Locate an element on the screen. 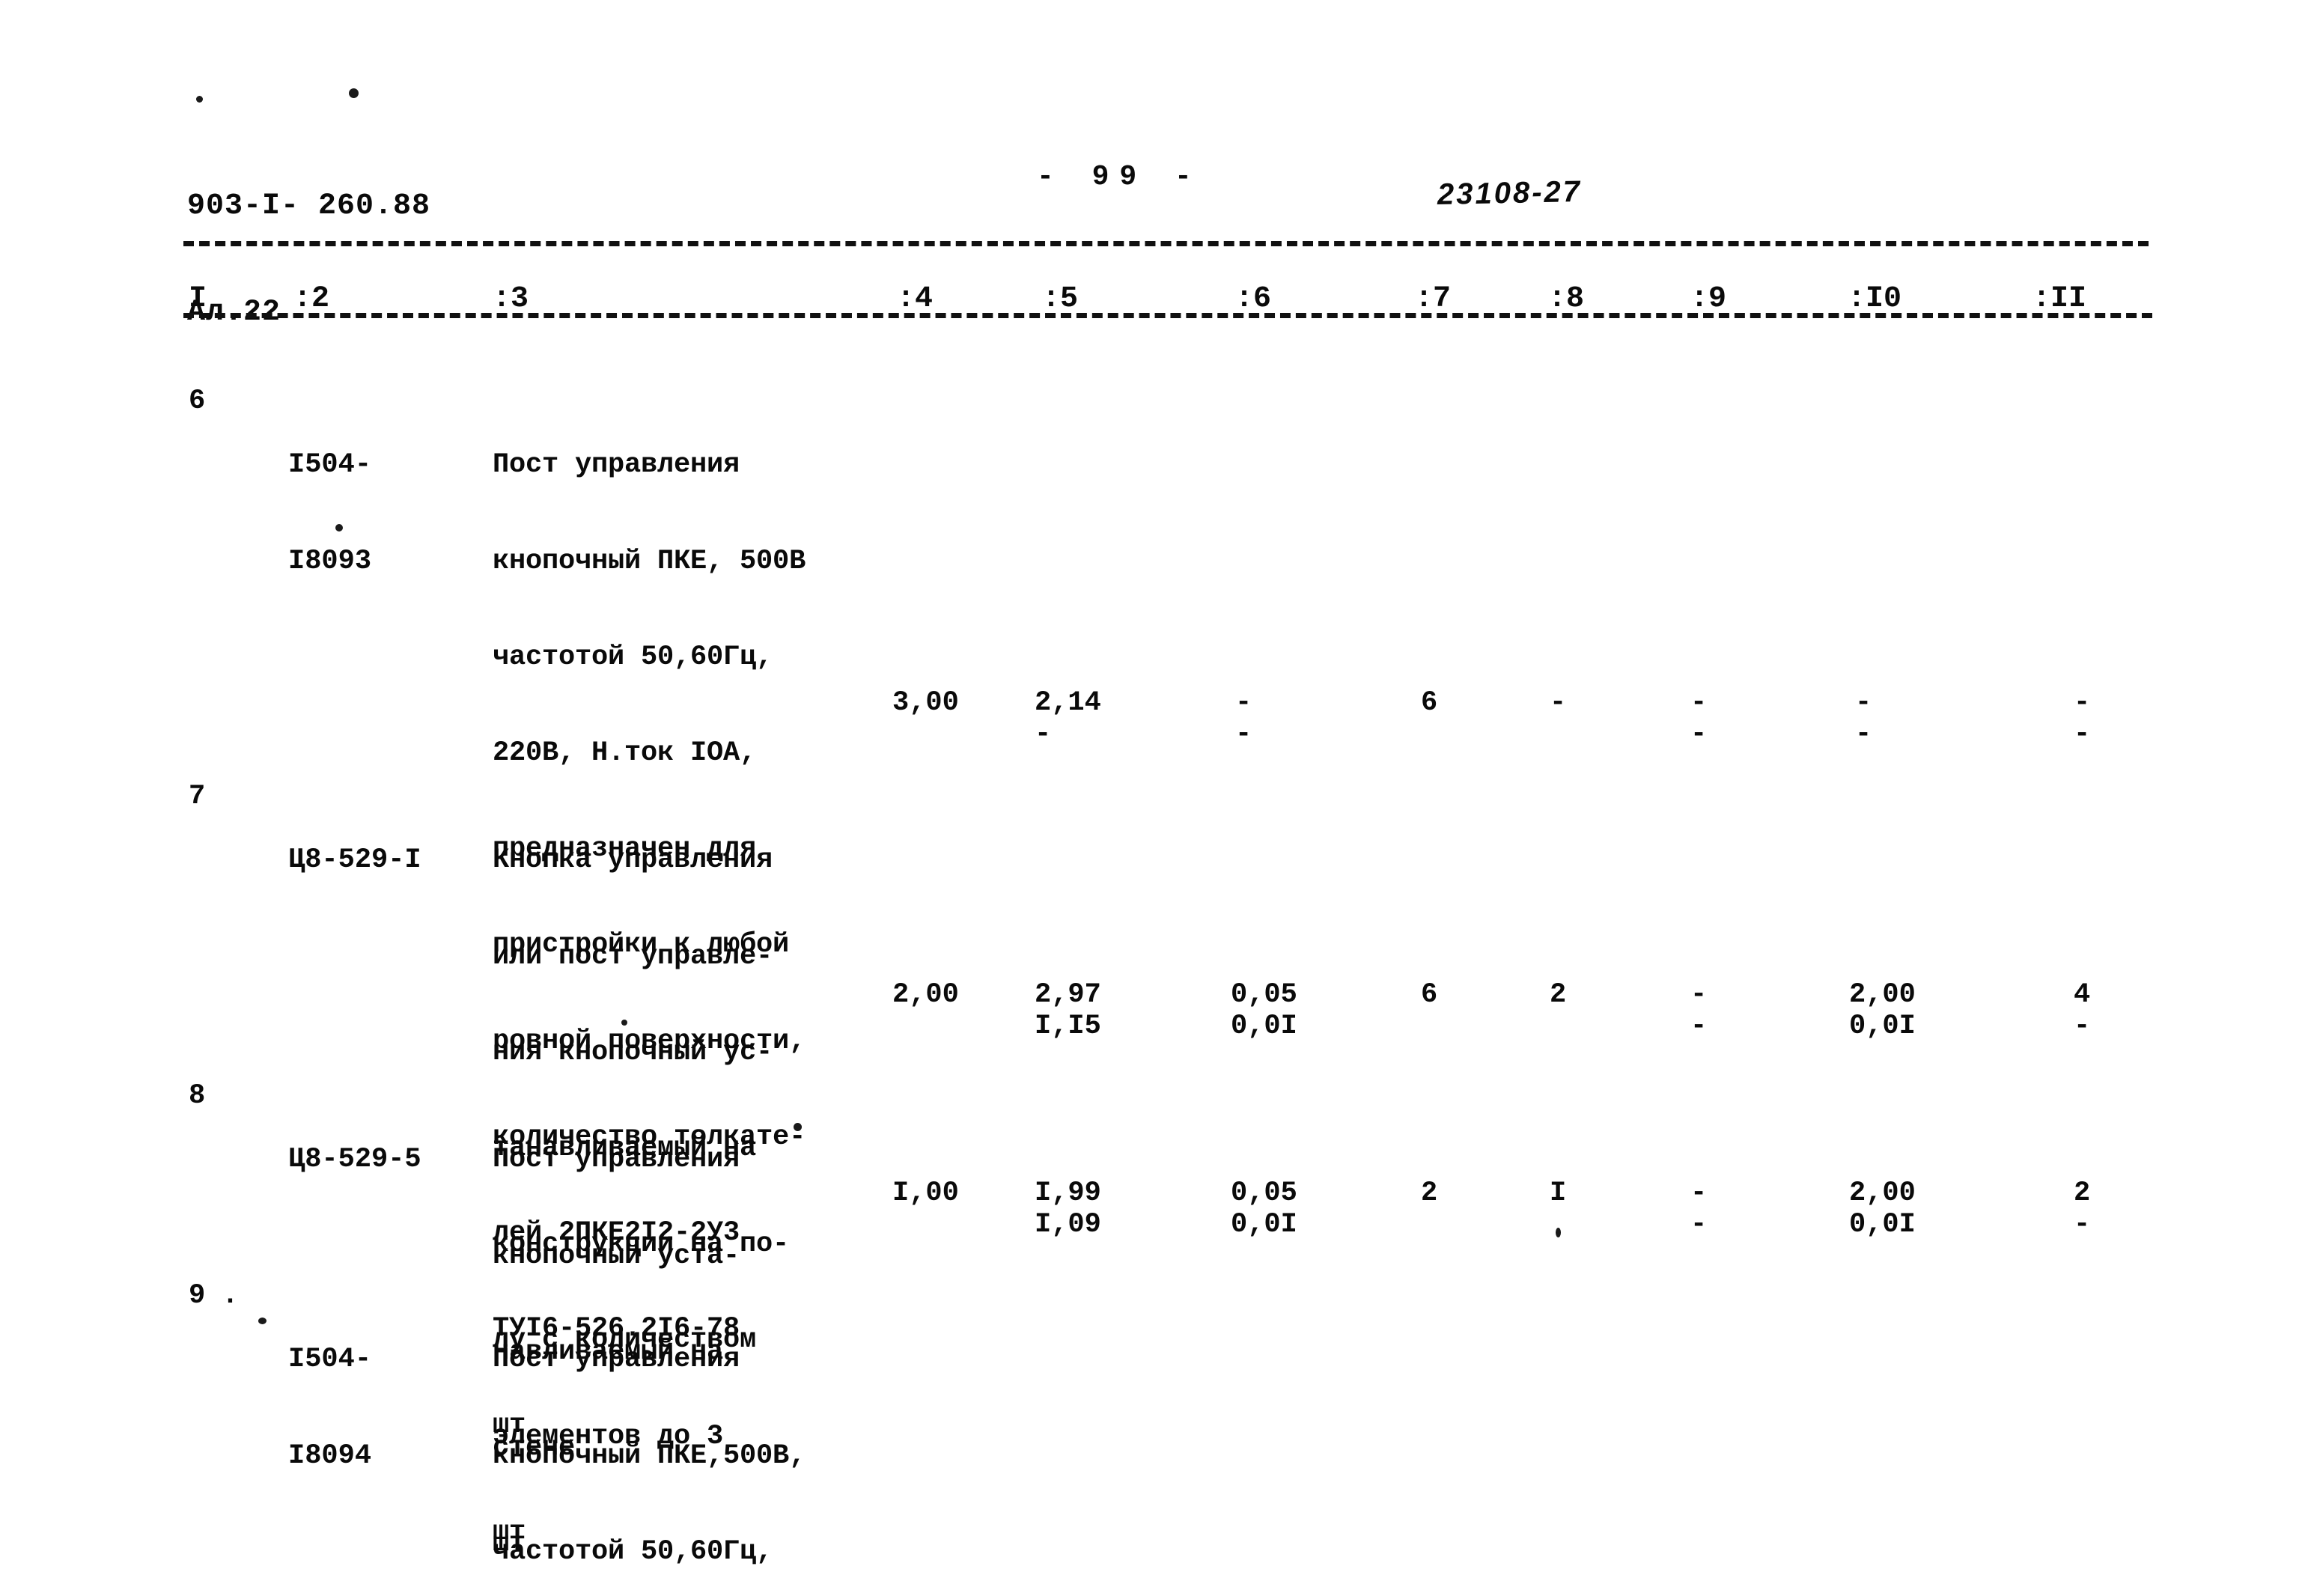  cell-col5: 2,97 is located at coordinates (1068, 995).